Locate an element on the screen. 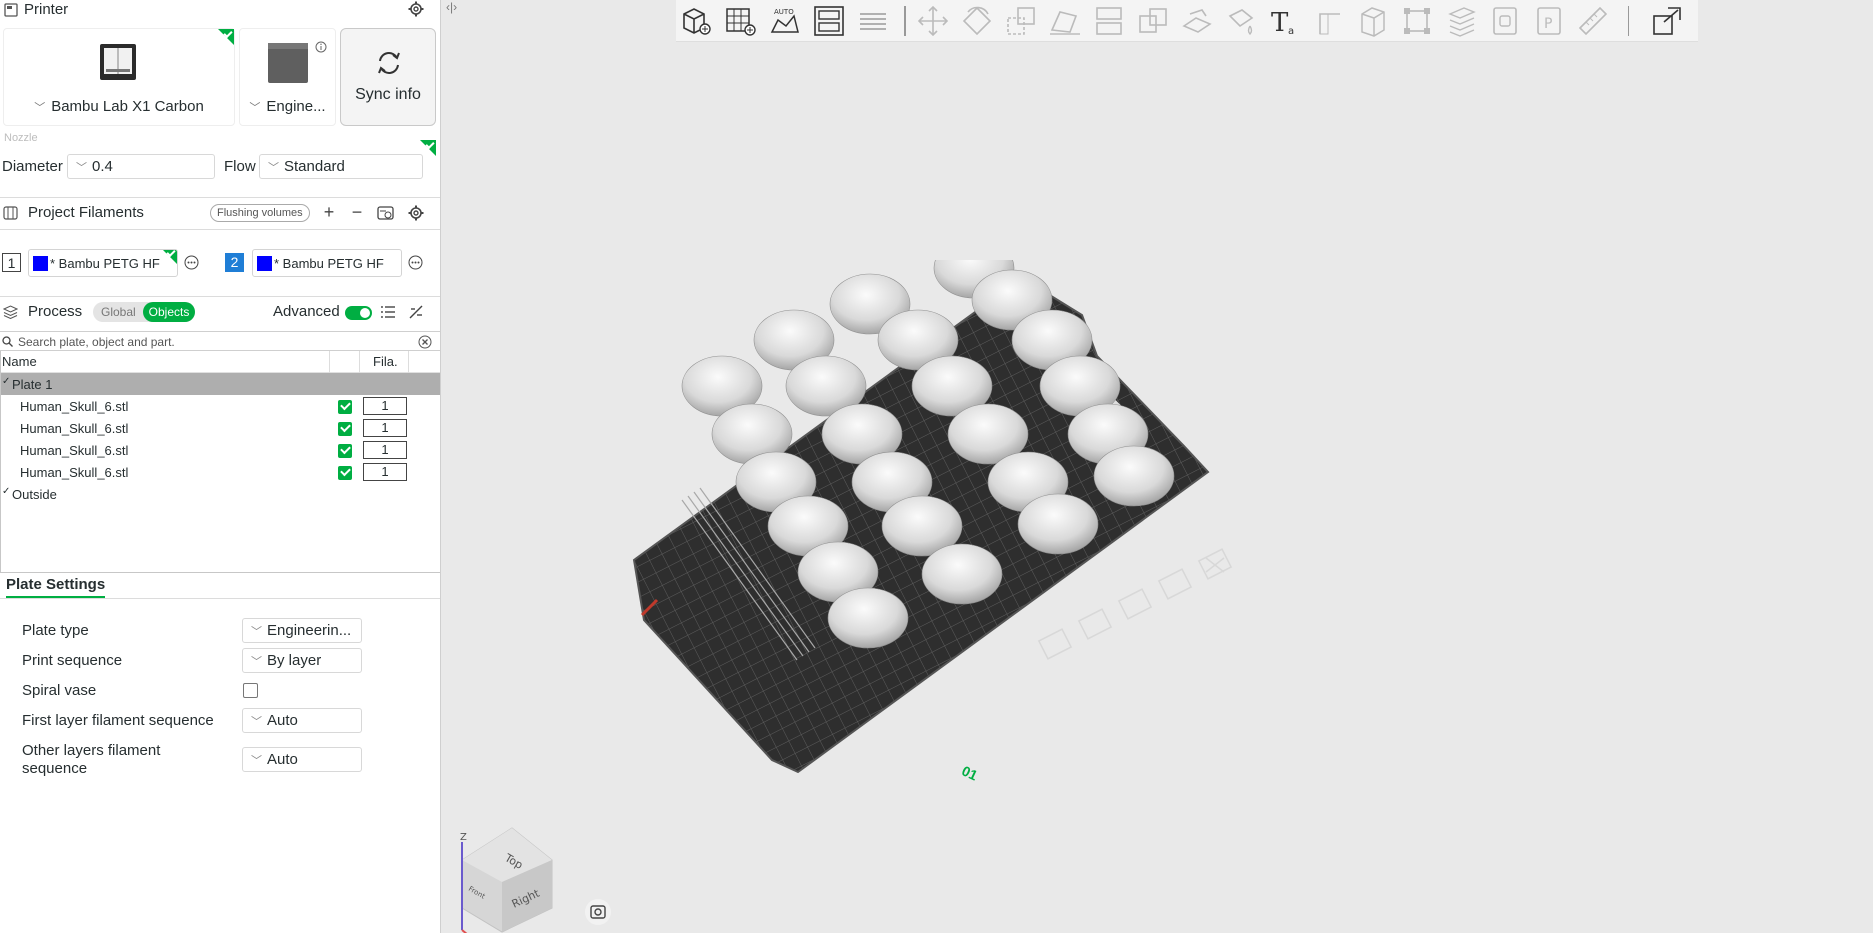 This screenshot has width=1873, height=933. other-layers-sequence-select: ﹀ Auto is located at coordinates (302, 759).